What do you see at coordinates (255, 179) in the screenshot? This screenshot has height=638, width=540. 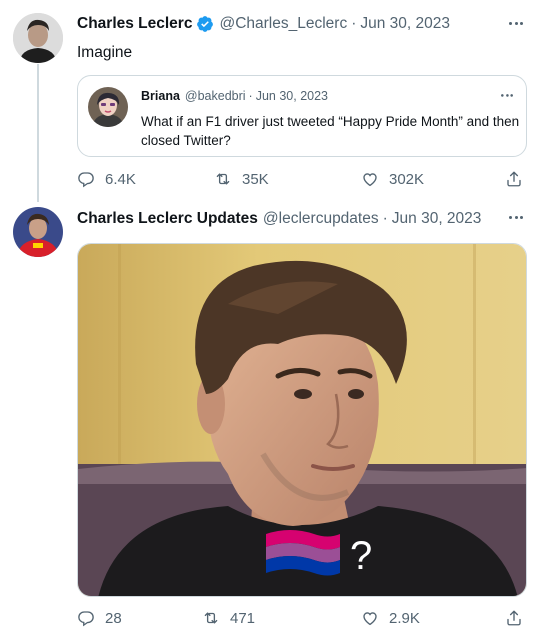 I see `tweet1-retweet-count: 35K` at bounding box center [255, 179].